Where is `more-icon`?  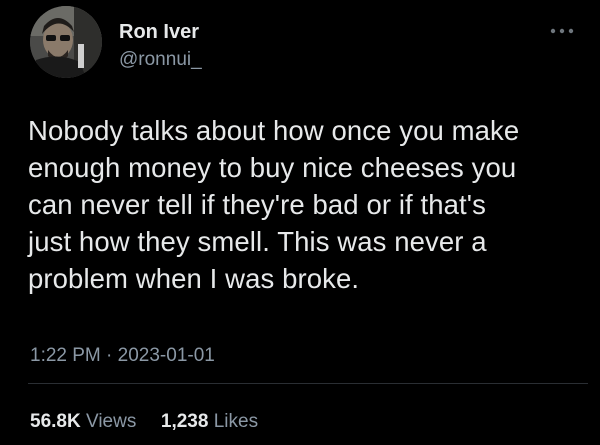
more-icon is located at coordinates (562, 31).